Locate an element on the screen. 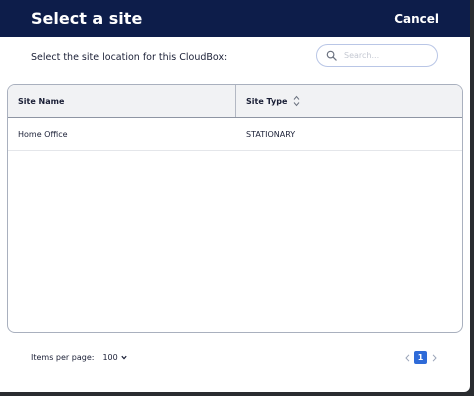 Image resolution: width=474 pixels, height=396 pixels. items-per-page-select: 100 is located at coordinates (114, 357).